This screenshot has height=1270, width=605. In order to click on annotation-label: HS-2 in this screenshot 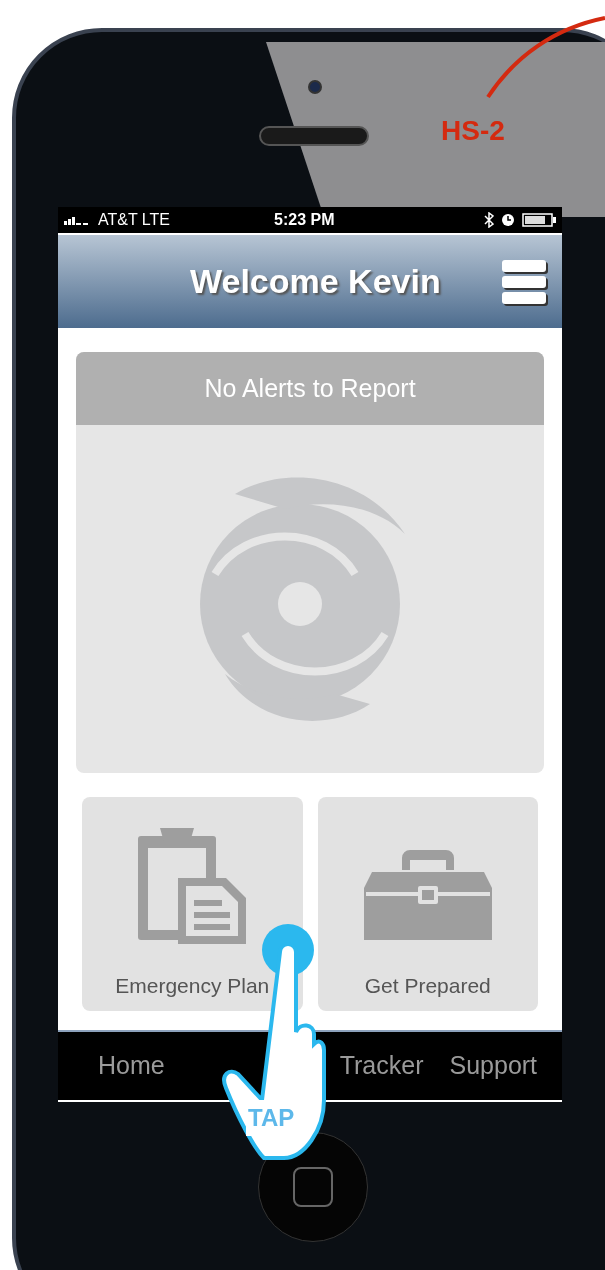, I will do `click(473, 131)`.